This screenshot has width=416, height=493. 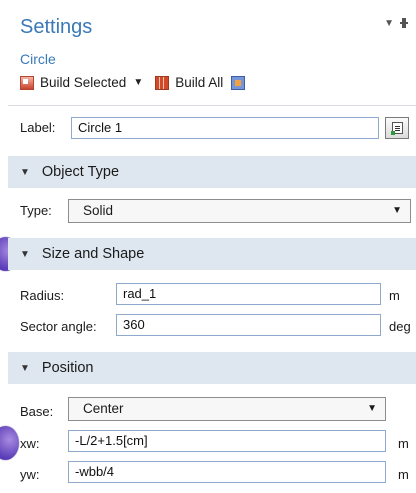 What do you see at coordinates (67, 368) in the screenshot?
I see `section-title: Position` at bounding box center [67, 368].